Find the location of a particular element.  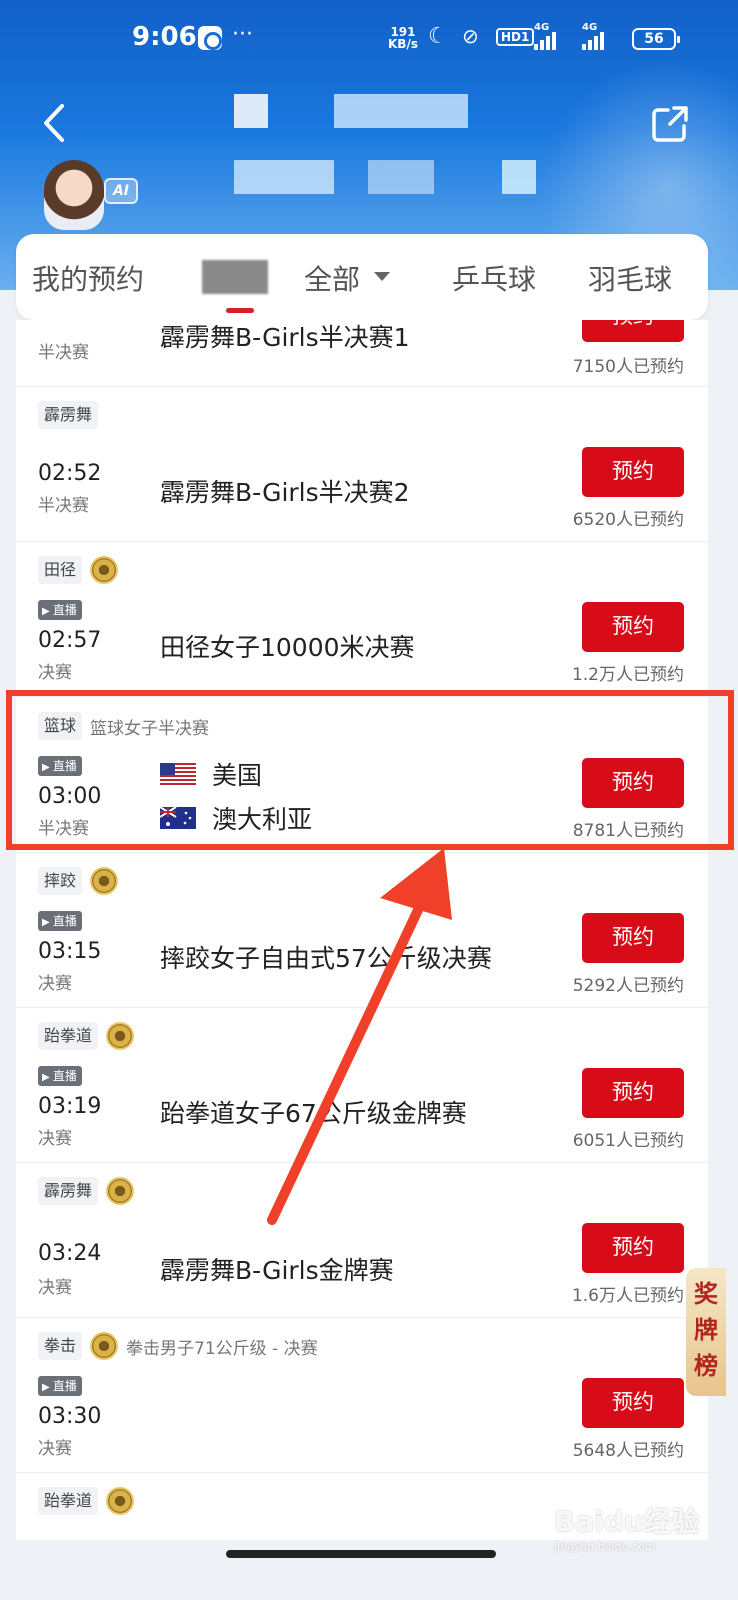

status-time: 9:06 is located at coordinates (164, 37).